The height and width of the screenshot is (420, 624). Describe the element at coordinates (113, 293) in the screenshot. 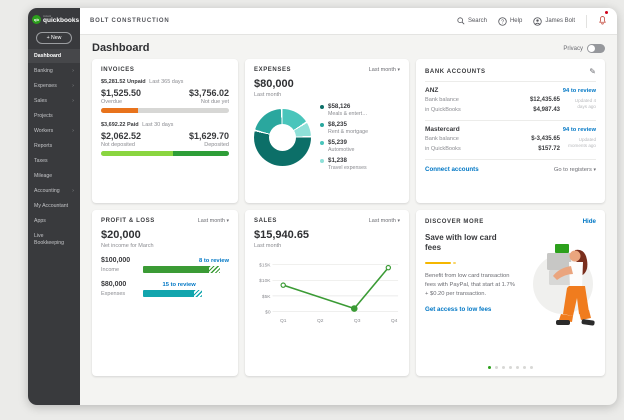

I see `expenses-label: Expenses` at that location.